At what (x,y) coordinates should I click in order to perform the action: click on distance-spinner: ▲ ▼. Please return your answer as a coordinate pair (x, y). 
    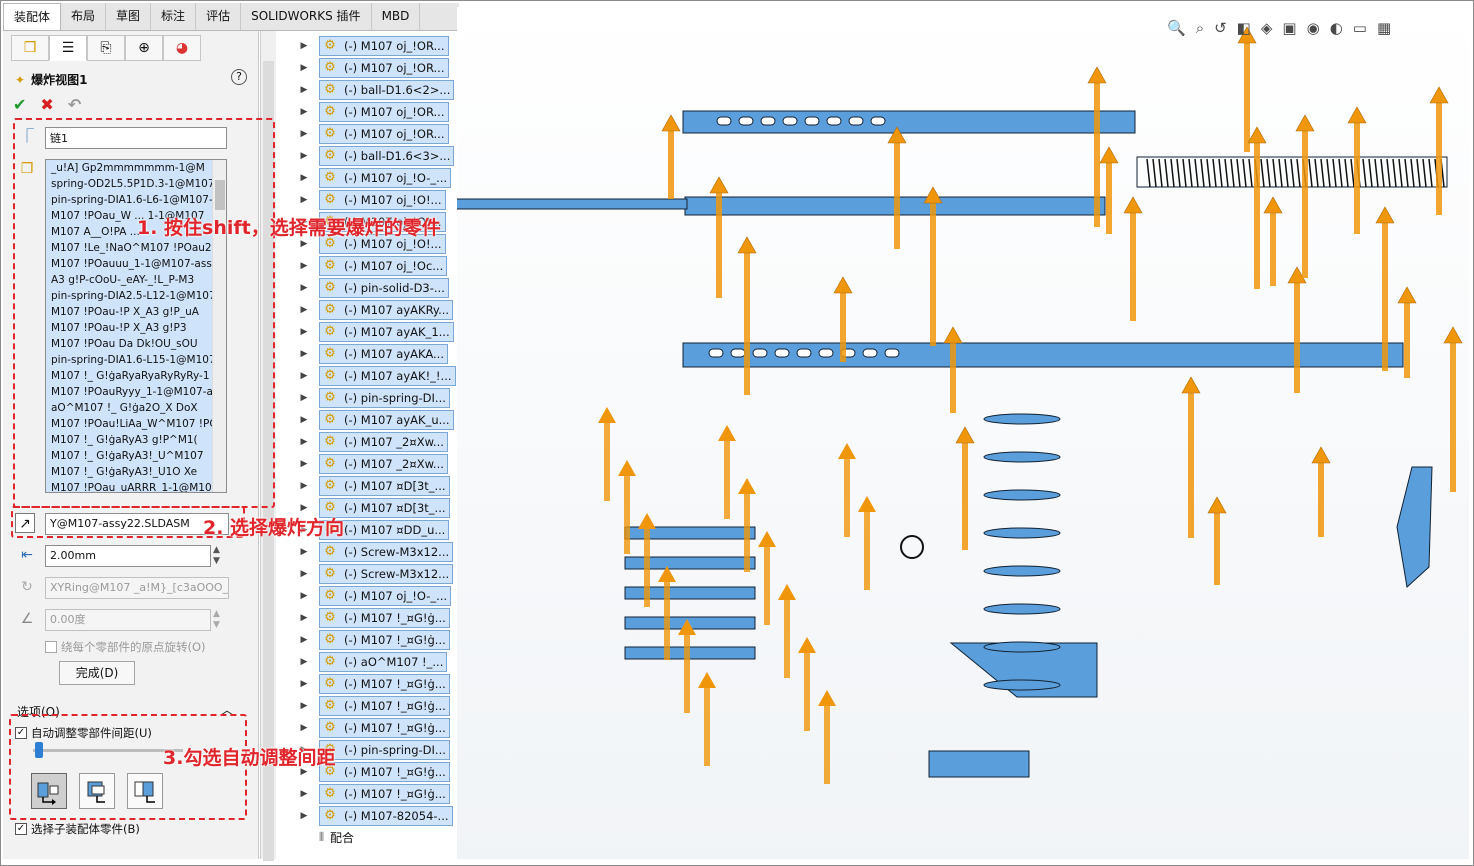
    Looking at the image, I should click on (216, 556).